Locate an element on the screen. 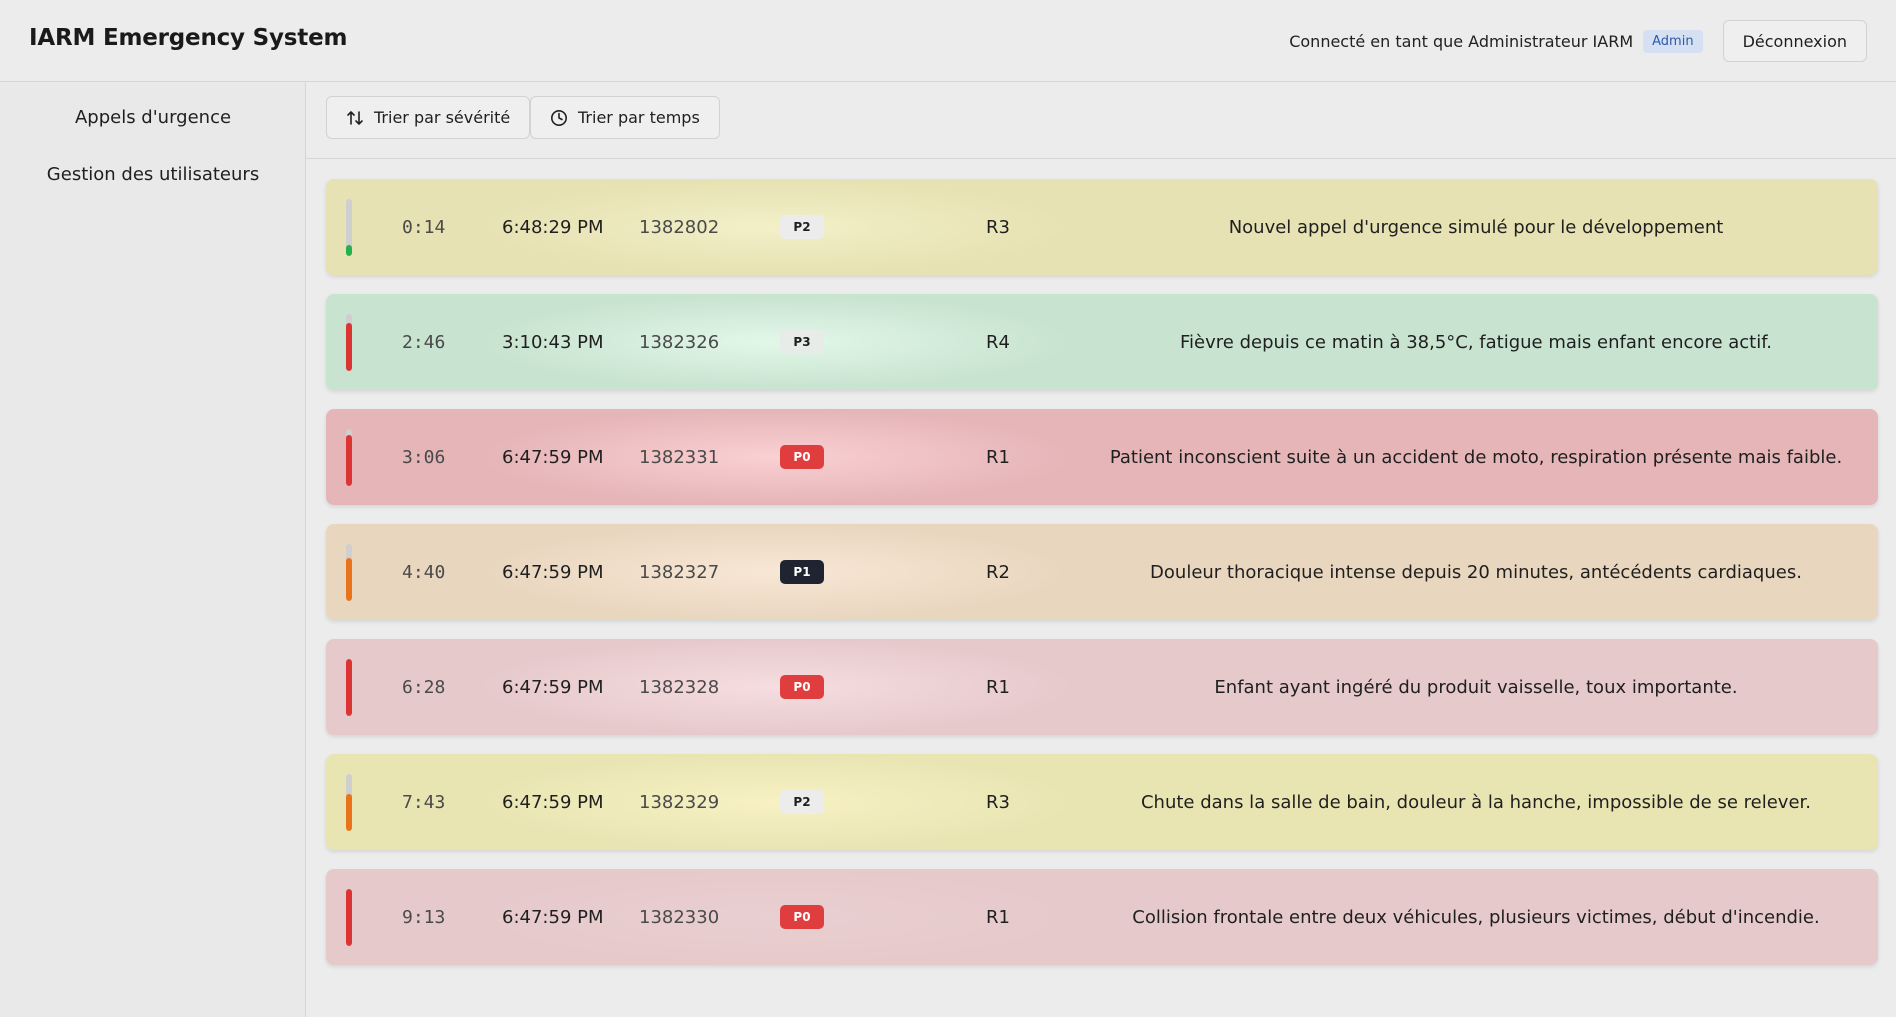 The width and height of the screenshot is (1896, 1017). sort-by-time-label: Trier par temps is located at coordinates (639, 117).